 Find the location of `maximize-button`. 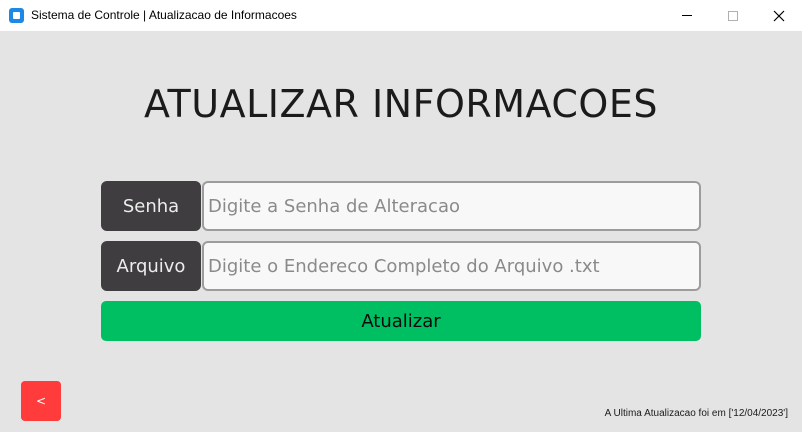

maximize-button is located at coordinates (733, 15).